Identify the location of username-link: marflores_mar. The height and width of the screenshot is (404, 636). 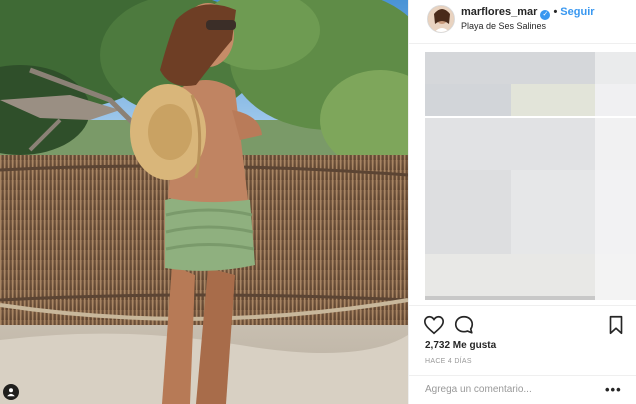
(499, 12).